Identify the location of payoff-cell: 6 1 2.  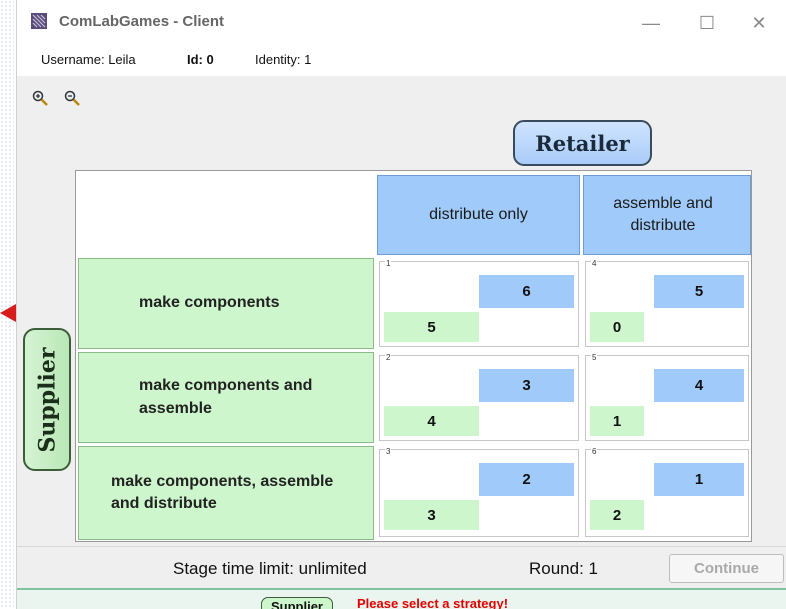
(667, 492).